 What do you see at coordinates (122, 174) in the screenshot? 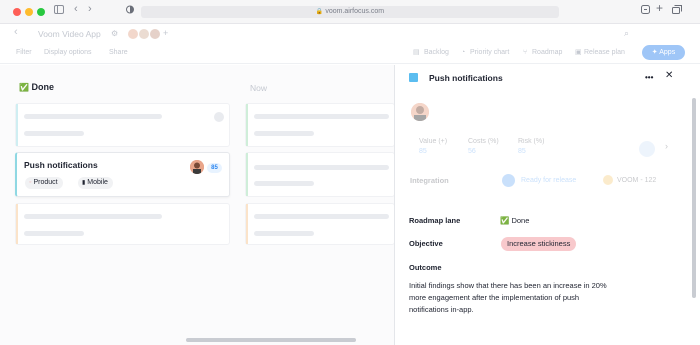
I see `roadmap-card: Push notifications ◦ Product ▮ Mobile` at bounding box center [122, 174].